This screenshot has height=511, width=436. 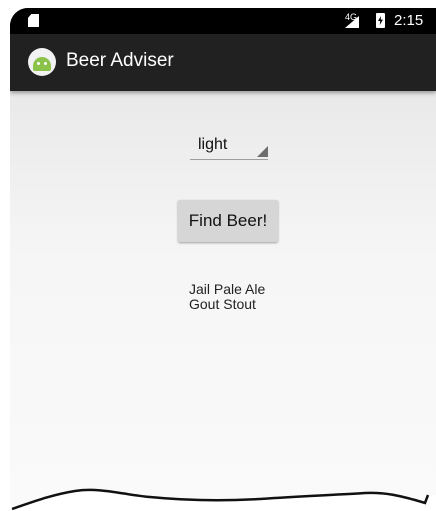 I want to click on beer-color-spinner: light, so click(x=229, y=143).